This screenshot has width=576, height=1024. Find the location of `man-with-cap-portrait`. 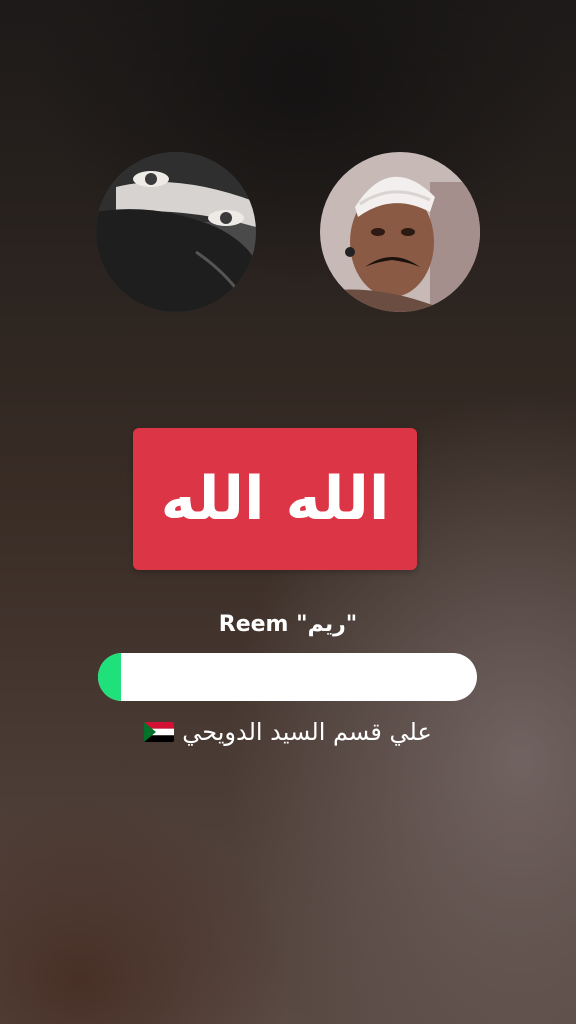

man-with-cap-portrait is located at coordinates (400, 232).